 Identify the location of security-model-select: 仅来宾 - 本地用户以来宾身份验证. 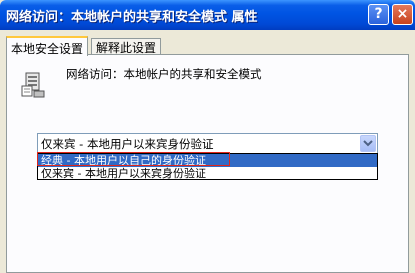
(207, 143).